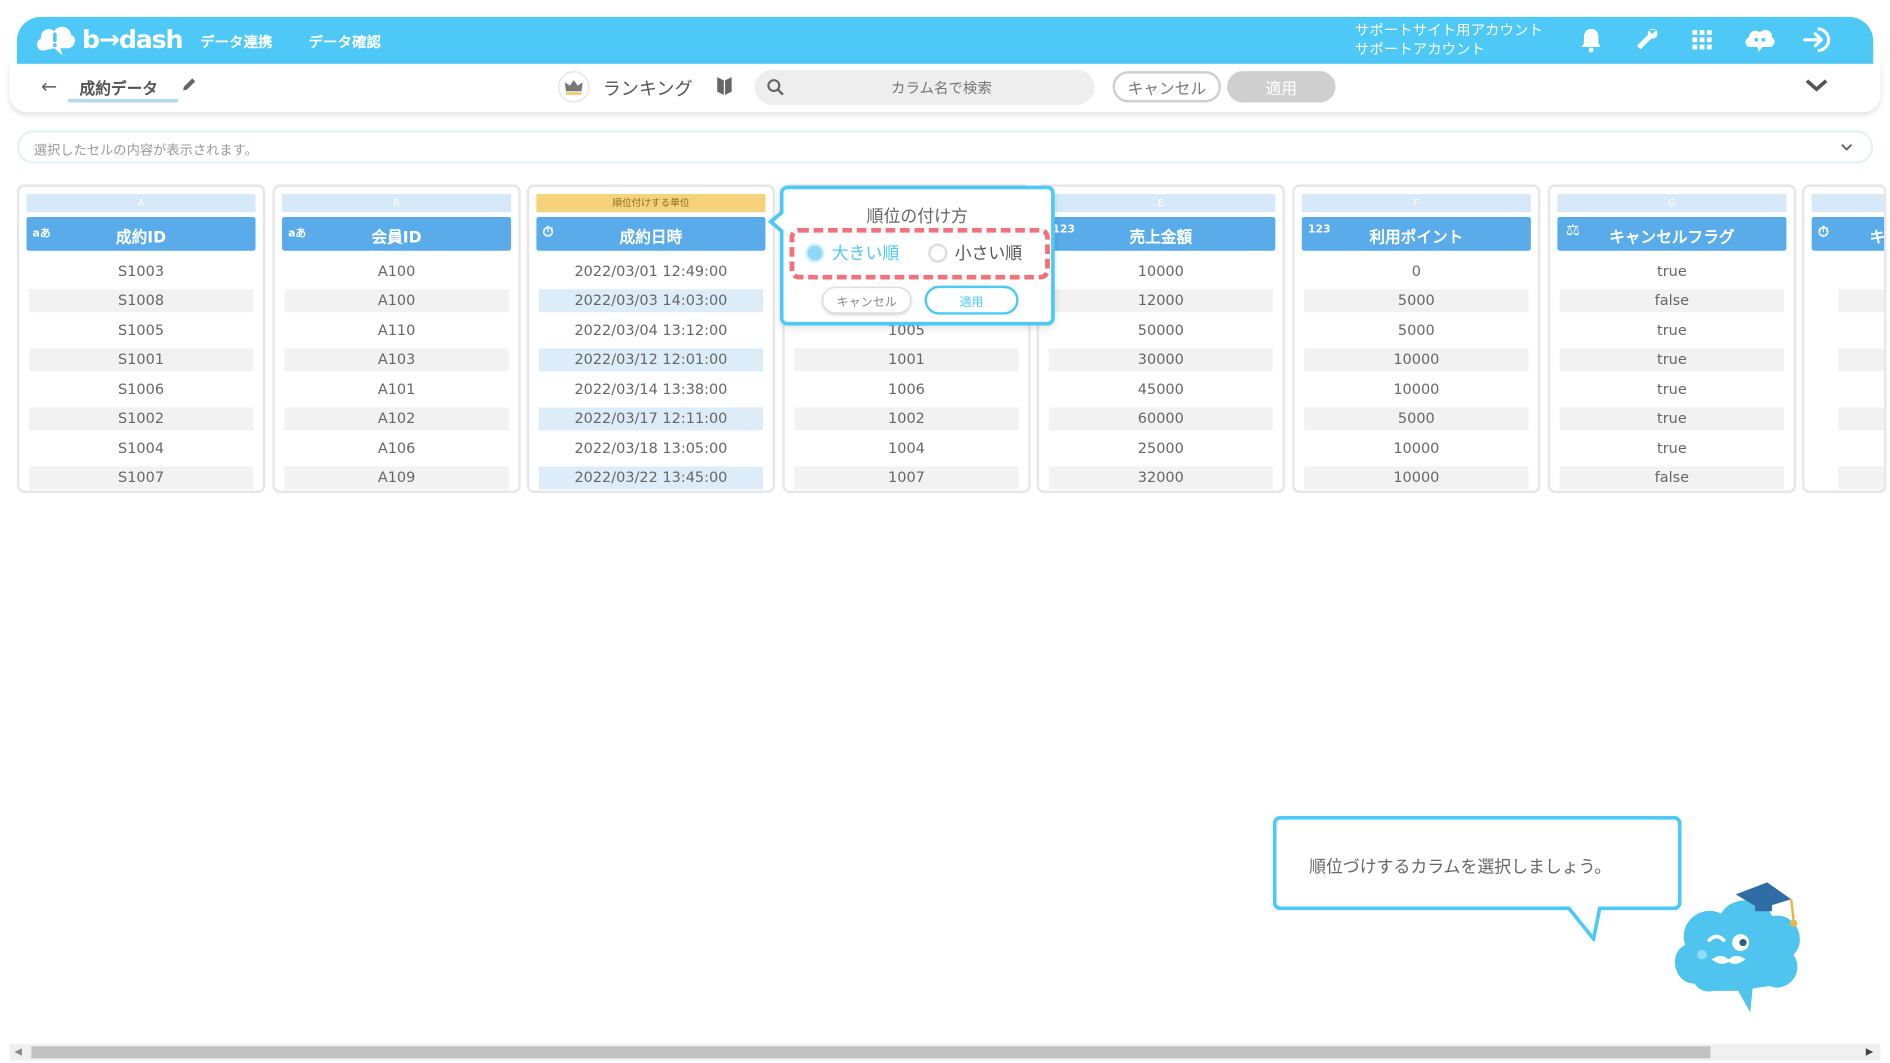 The width and height of the screenshot is (1890, 1063). I want to click on table-cell: A110, so click(396, 330).